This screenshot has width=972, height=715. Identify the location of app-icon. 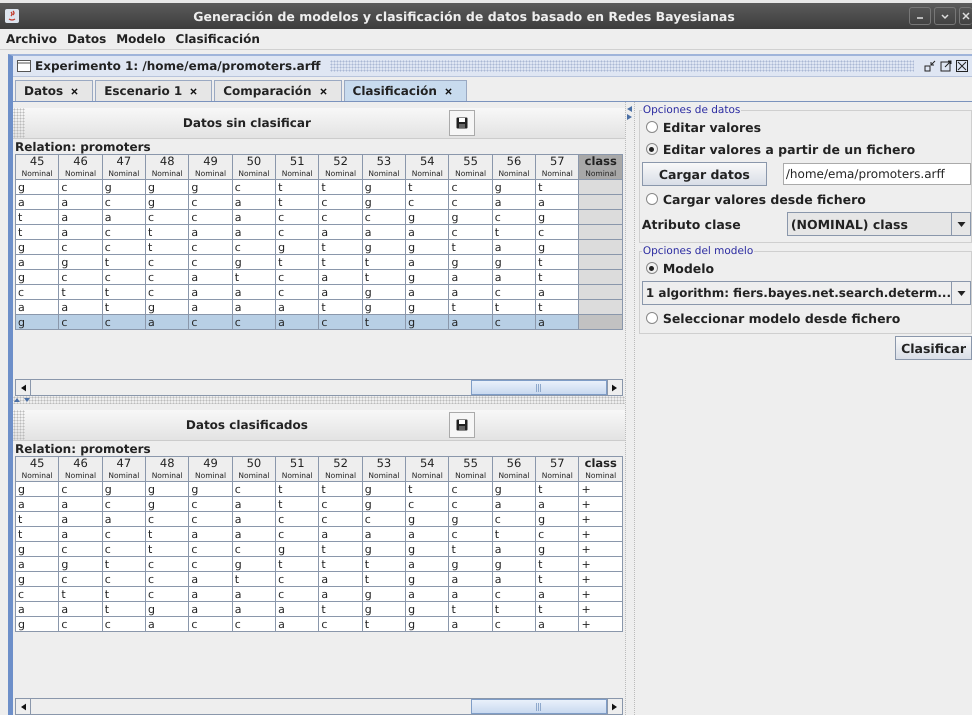
(12, 16).